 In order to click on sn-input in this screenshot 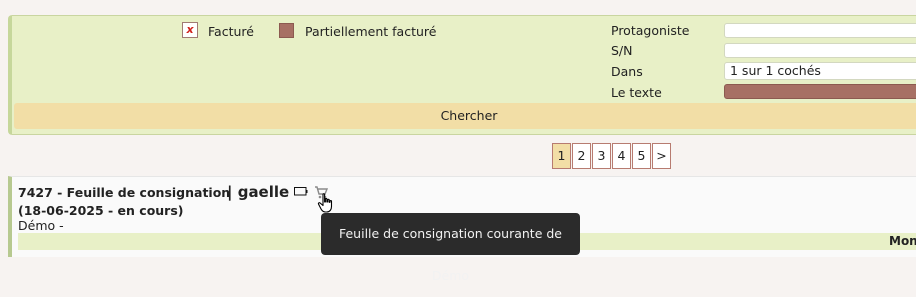, I will do `click(820, 50)`.